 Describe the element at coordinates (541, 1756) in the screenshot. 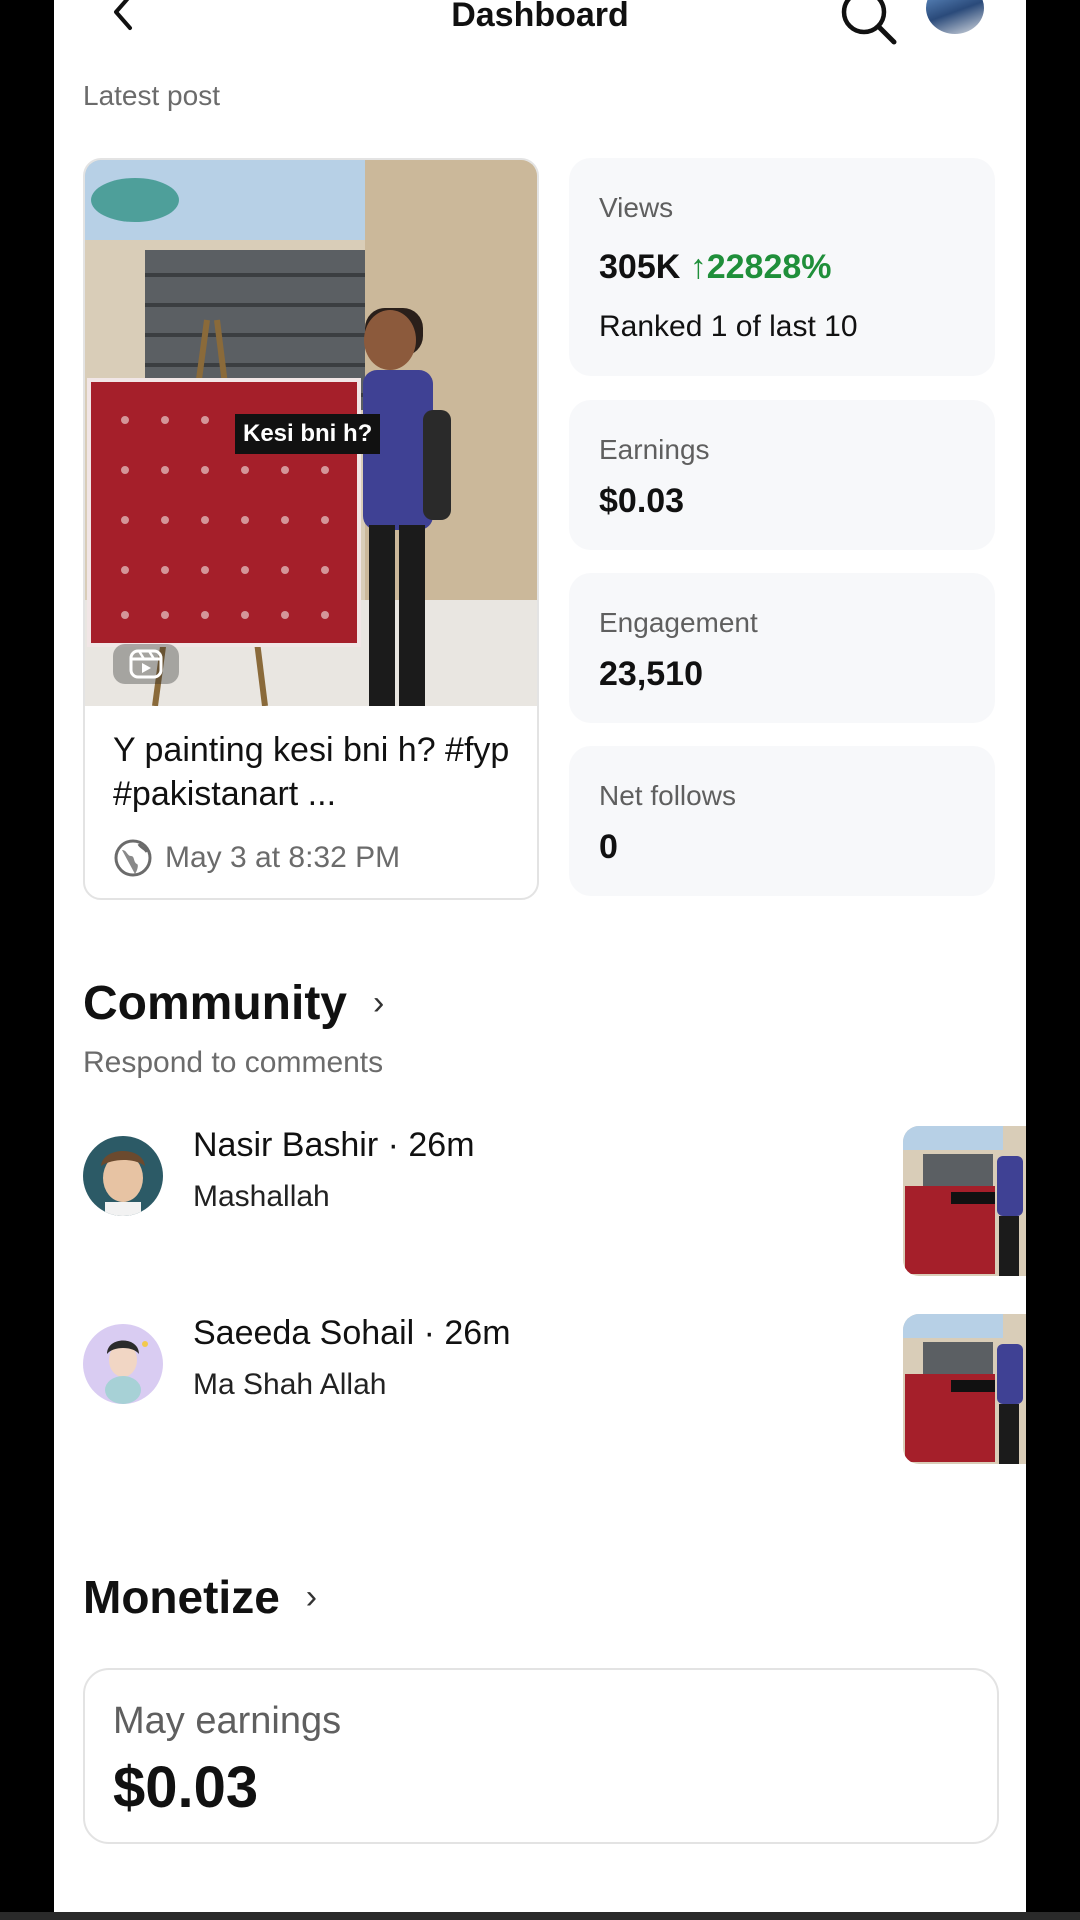

I see `may-earnings-card: May earnings $0.03` at that location.